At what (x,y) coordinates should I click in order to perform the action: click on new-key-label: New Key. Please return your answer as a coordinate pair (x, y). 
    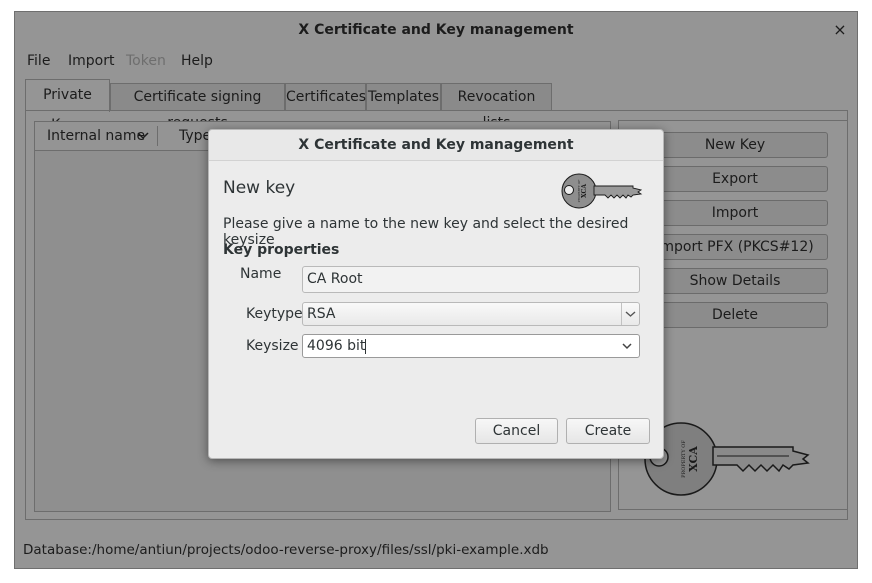
    Looking at the image, I should click on (735, 145).